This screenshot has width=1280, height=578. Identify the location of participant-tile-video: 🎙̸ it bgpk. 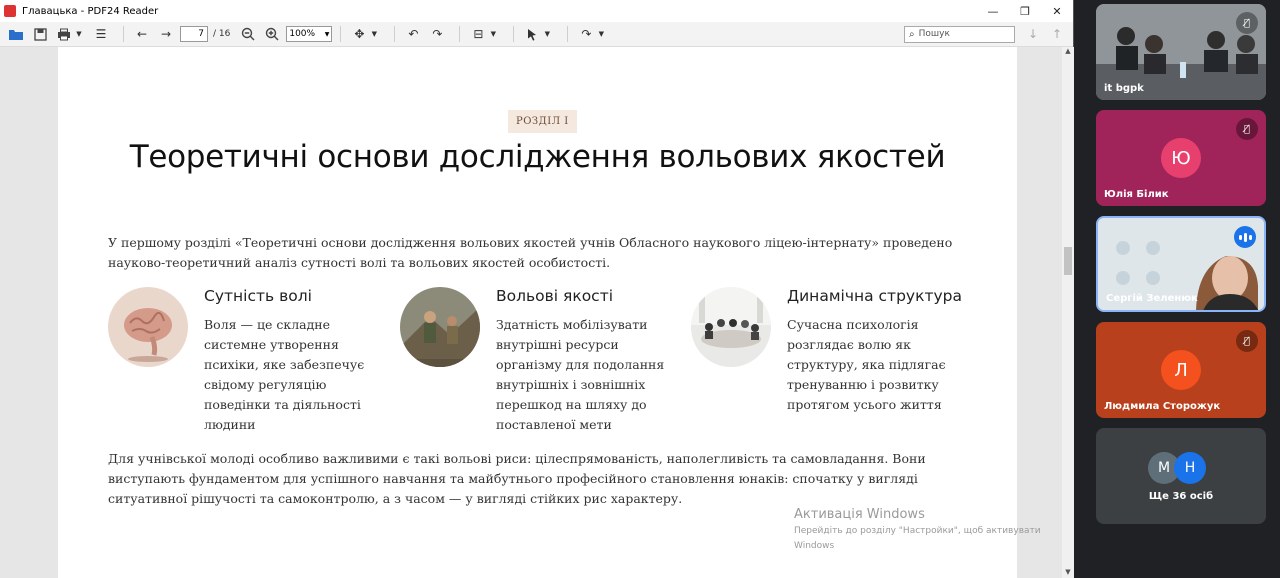
(1181, 52).